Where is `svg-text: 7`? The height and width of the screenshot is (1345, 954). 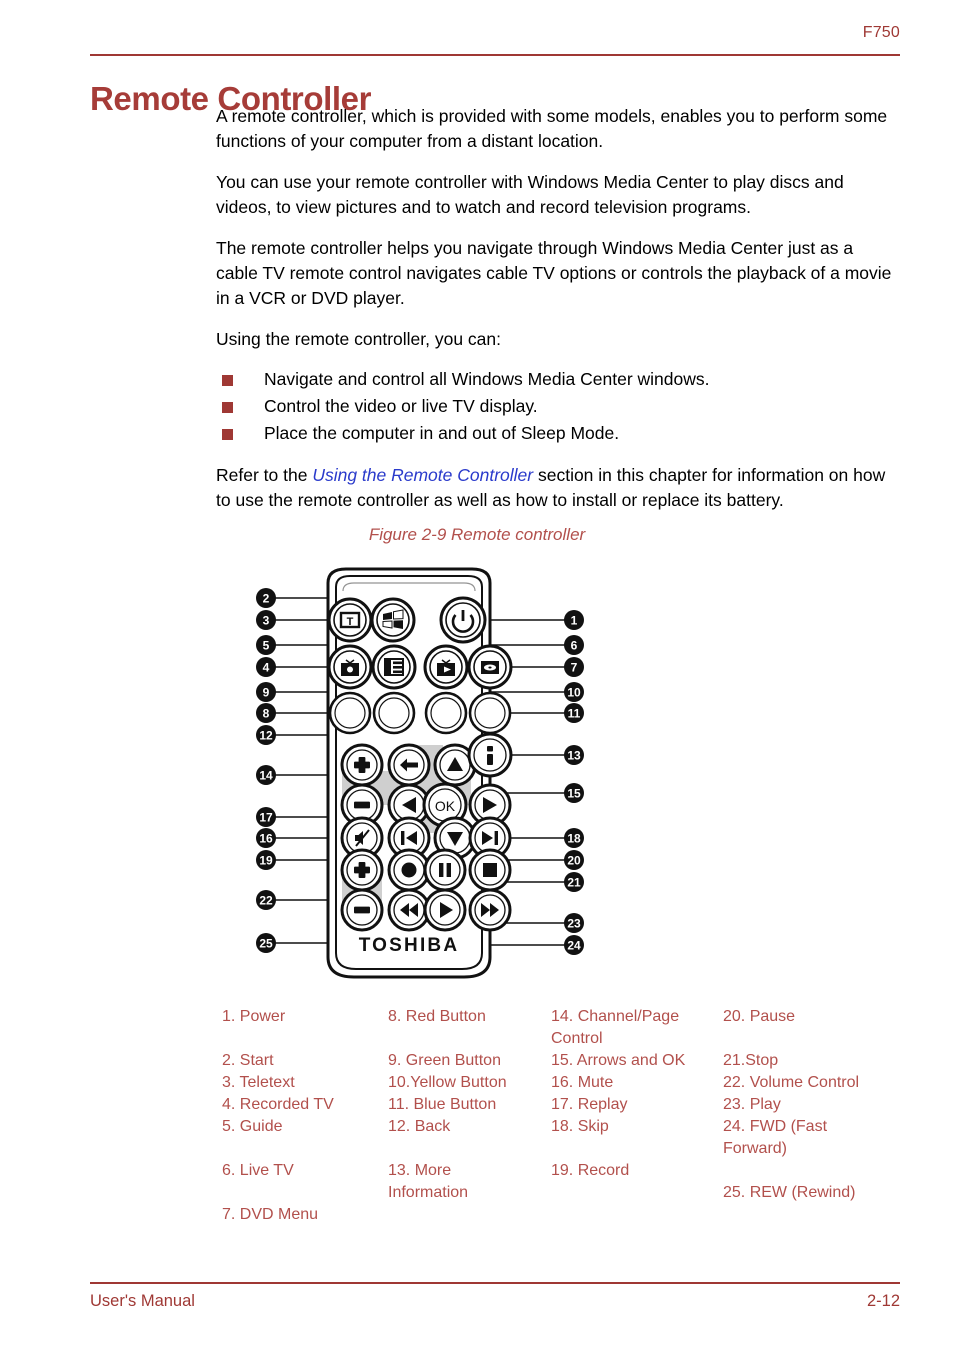 svg-text: 7 is located at coordinates (574, 668).